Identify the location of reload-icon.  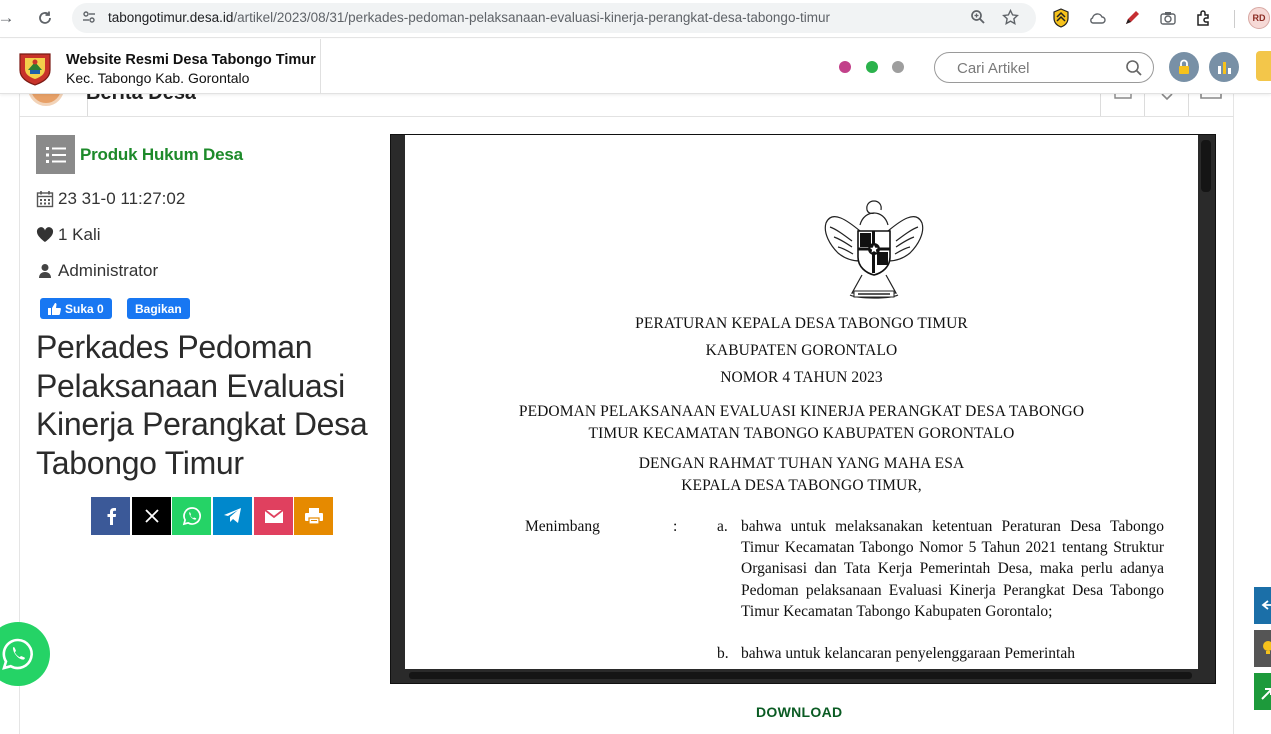
(45, 18).